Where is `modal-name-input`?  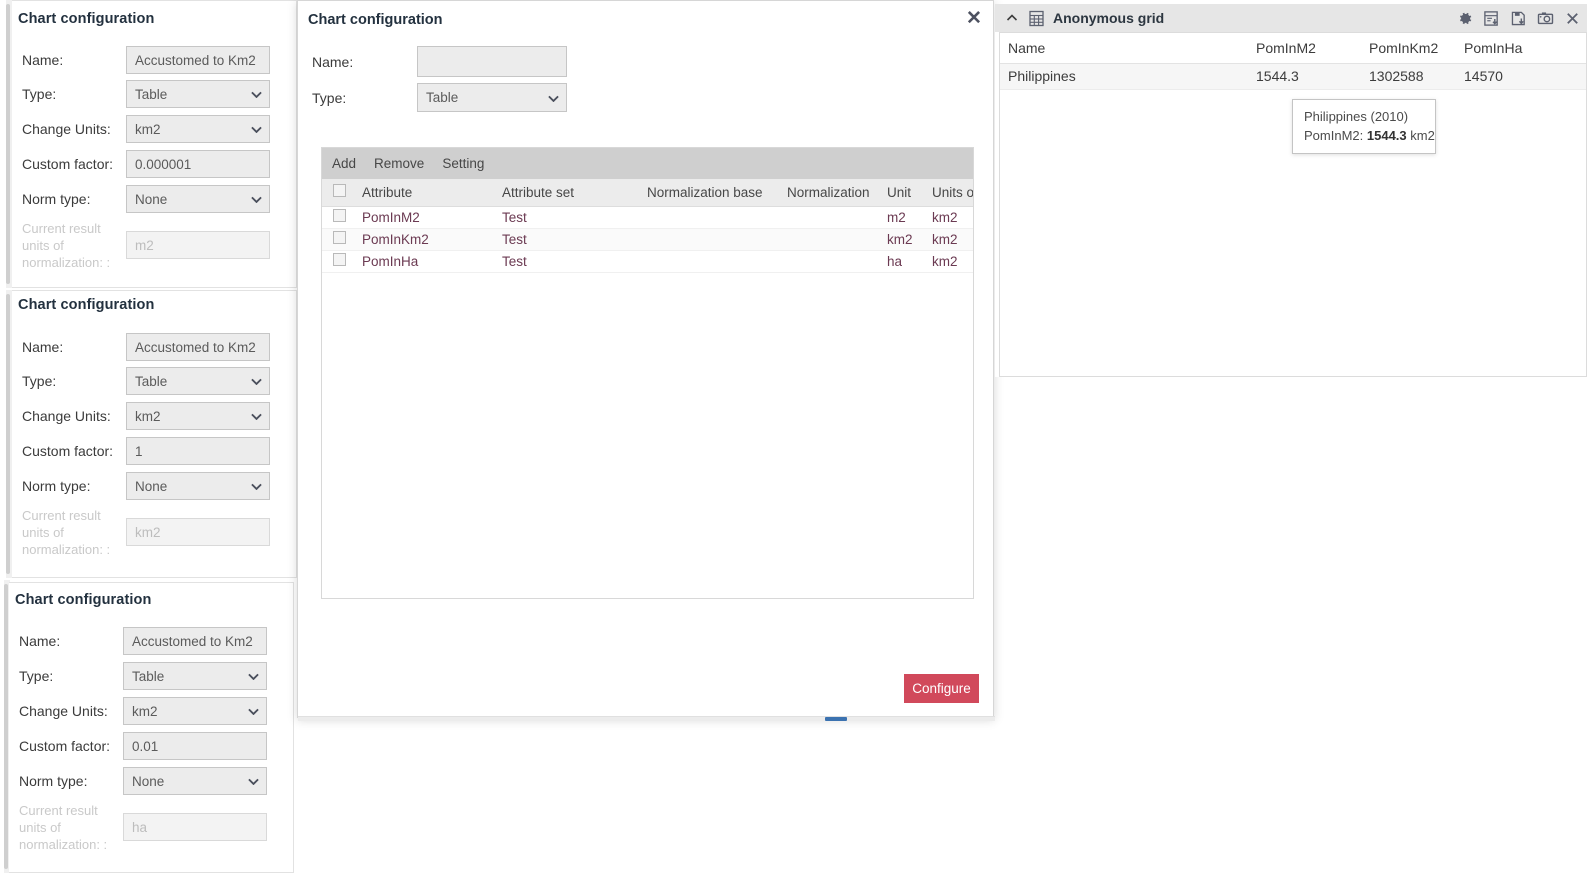
modal-name-input is located at coordinates (492, 61).